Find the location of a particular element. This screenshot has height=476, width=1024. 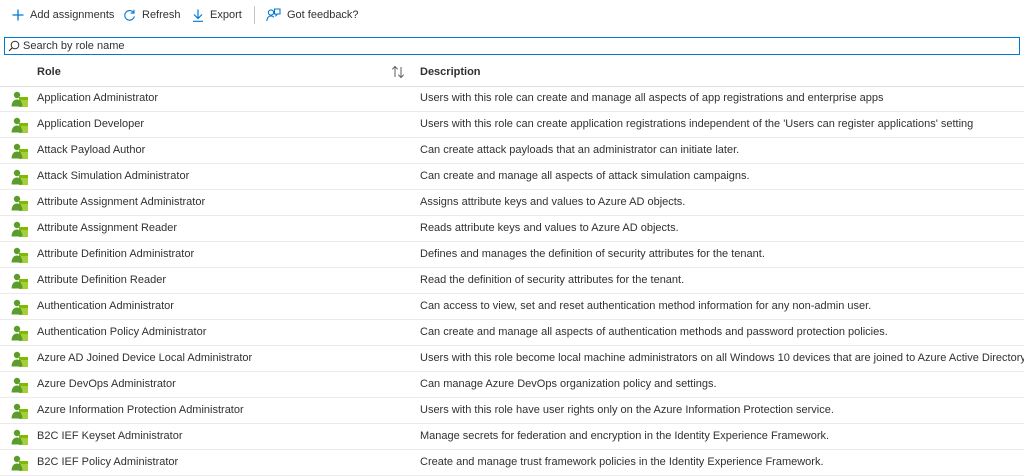

role-name: Authentication Policy Administrator is located at coordinates (121, 332).